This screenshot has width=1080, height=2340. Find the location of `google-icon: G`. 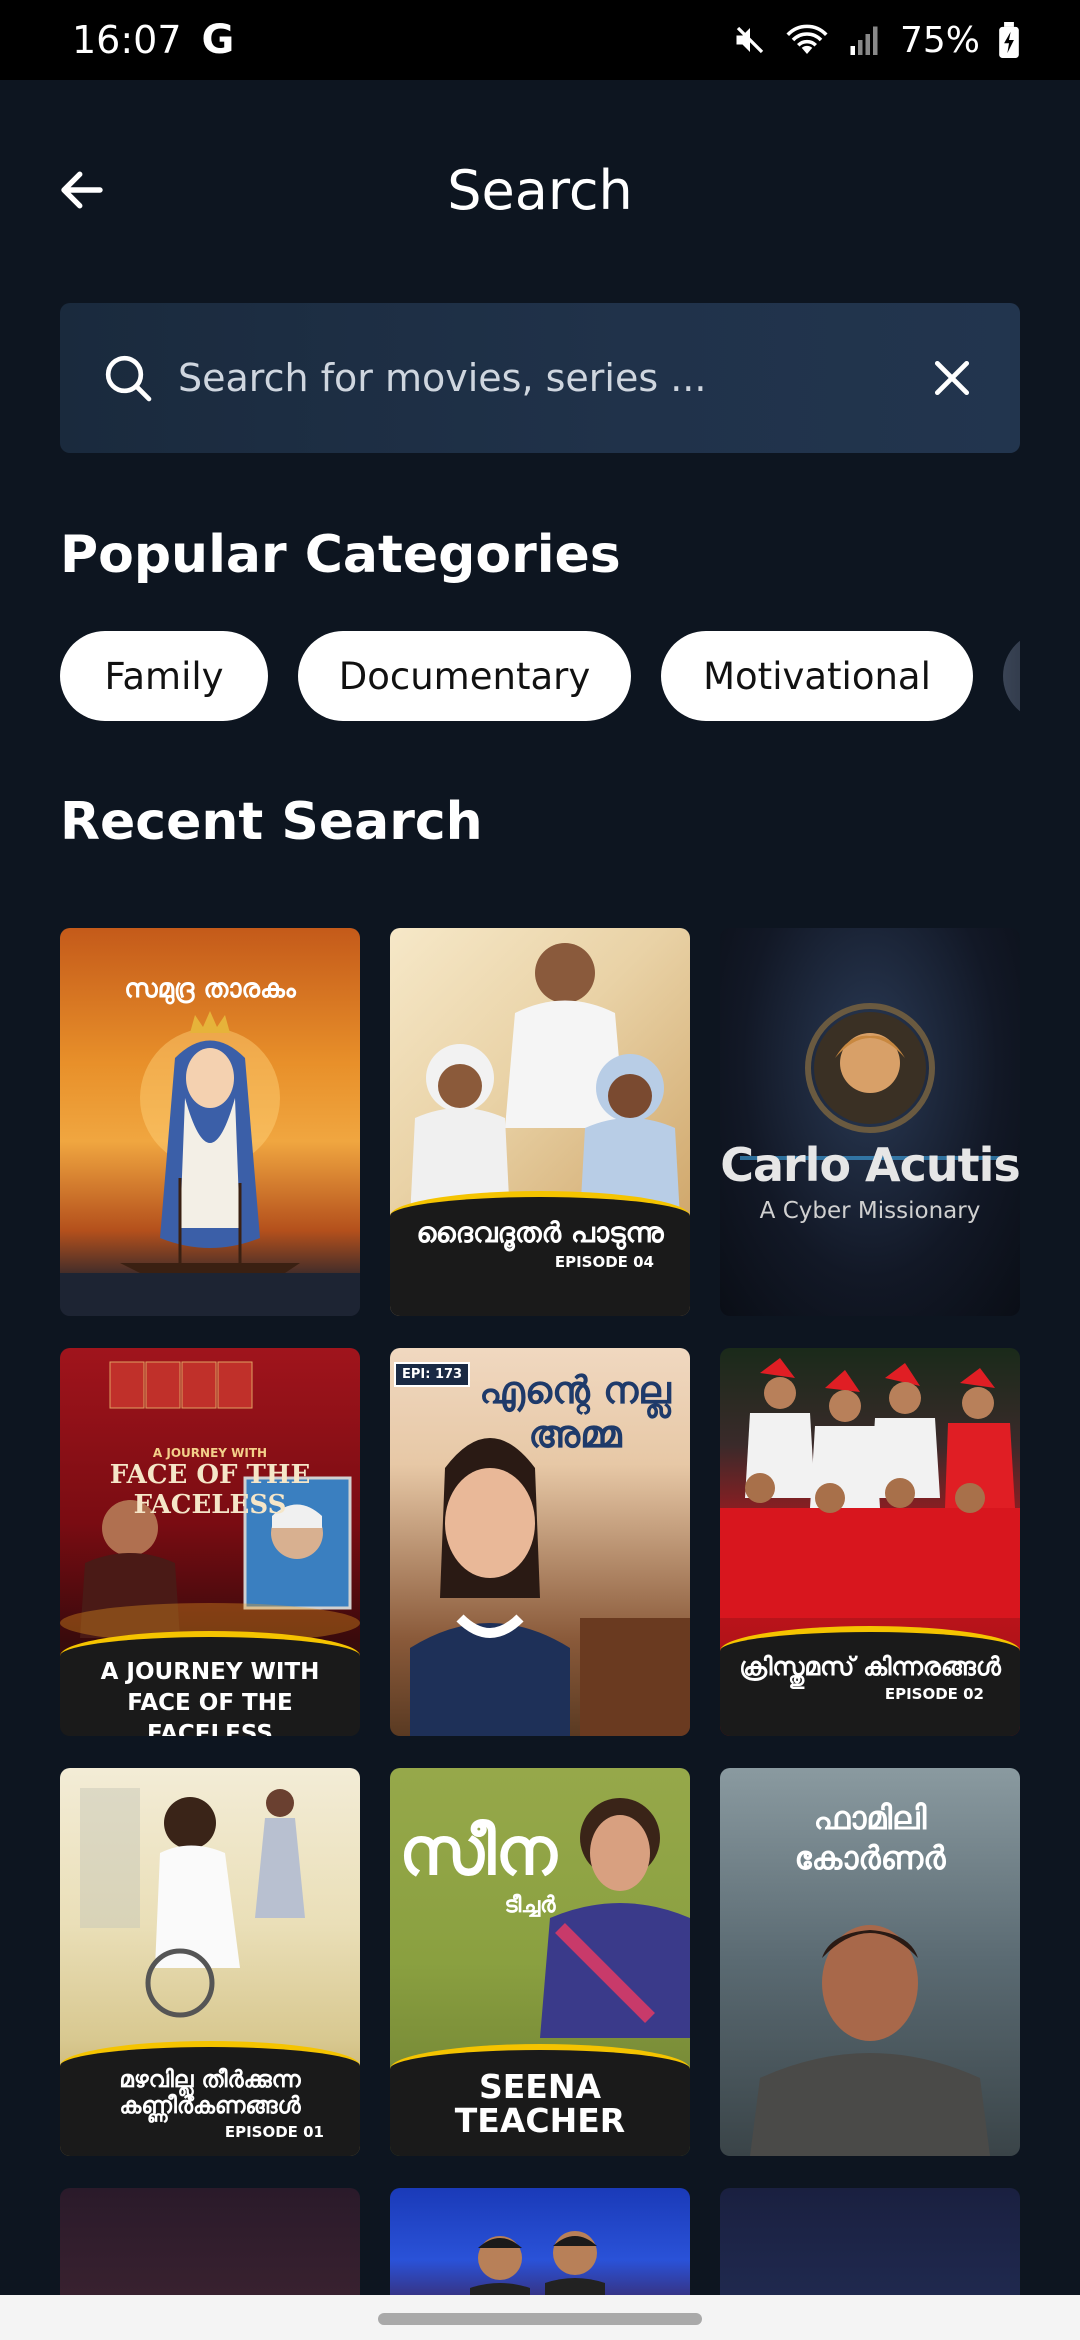

google-icon: G is located at coordinates (218, 40).